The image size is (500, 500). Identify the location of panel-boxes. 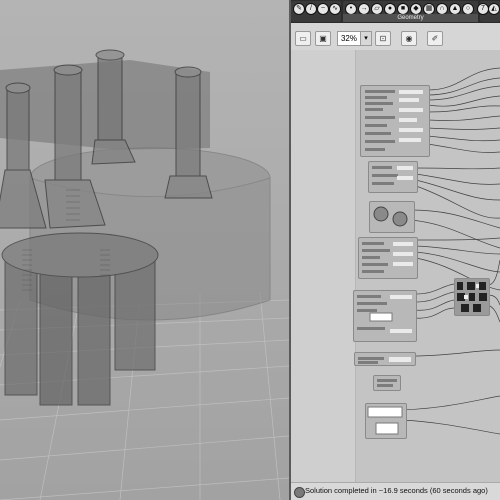
(385, 420).